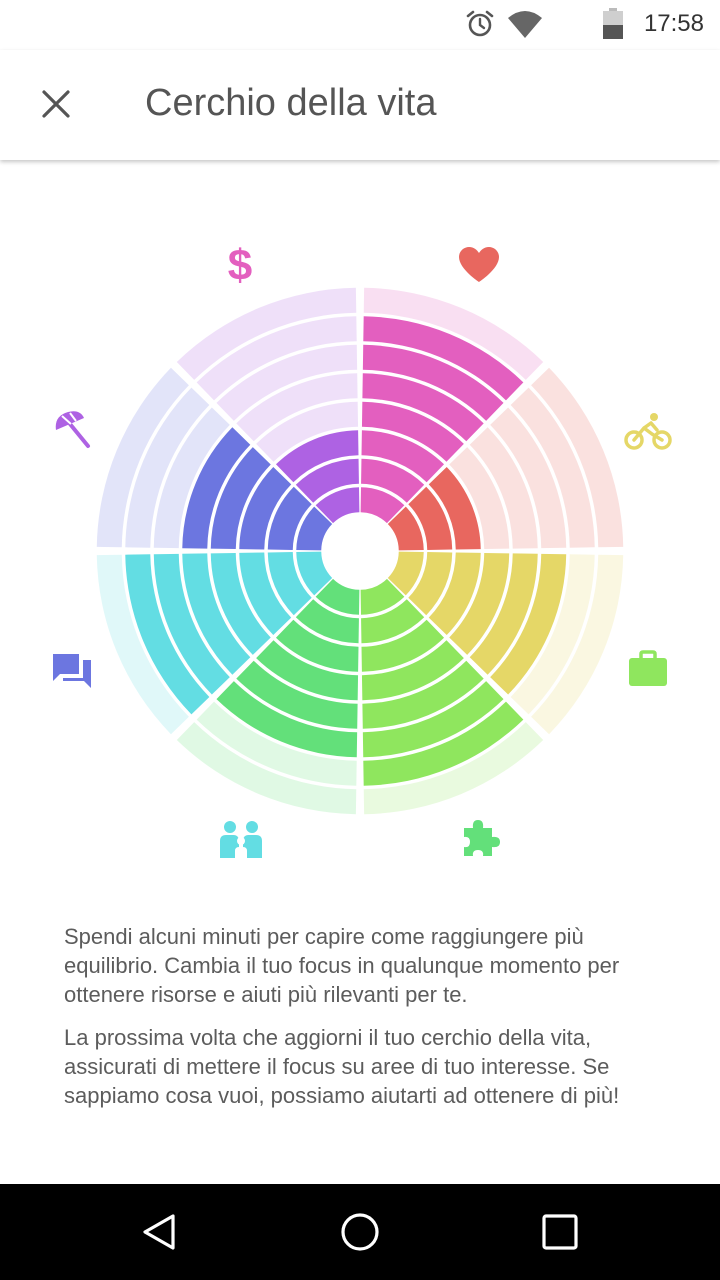 The width and height of the screenshot is (720, 1280). I want to click on status-bar: 17:58, so click(360, 25).